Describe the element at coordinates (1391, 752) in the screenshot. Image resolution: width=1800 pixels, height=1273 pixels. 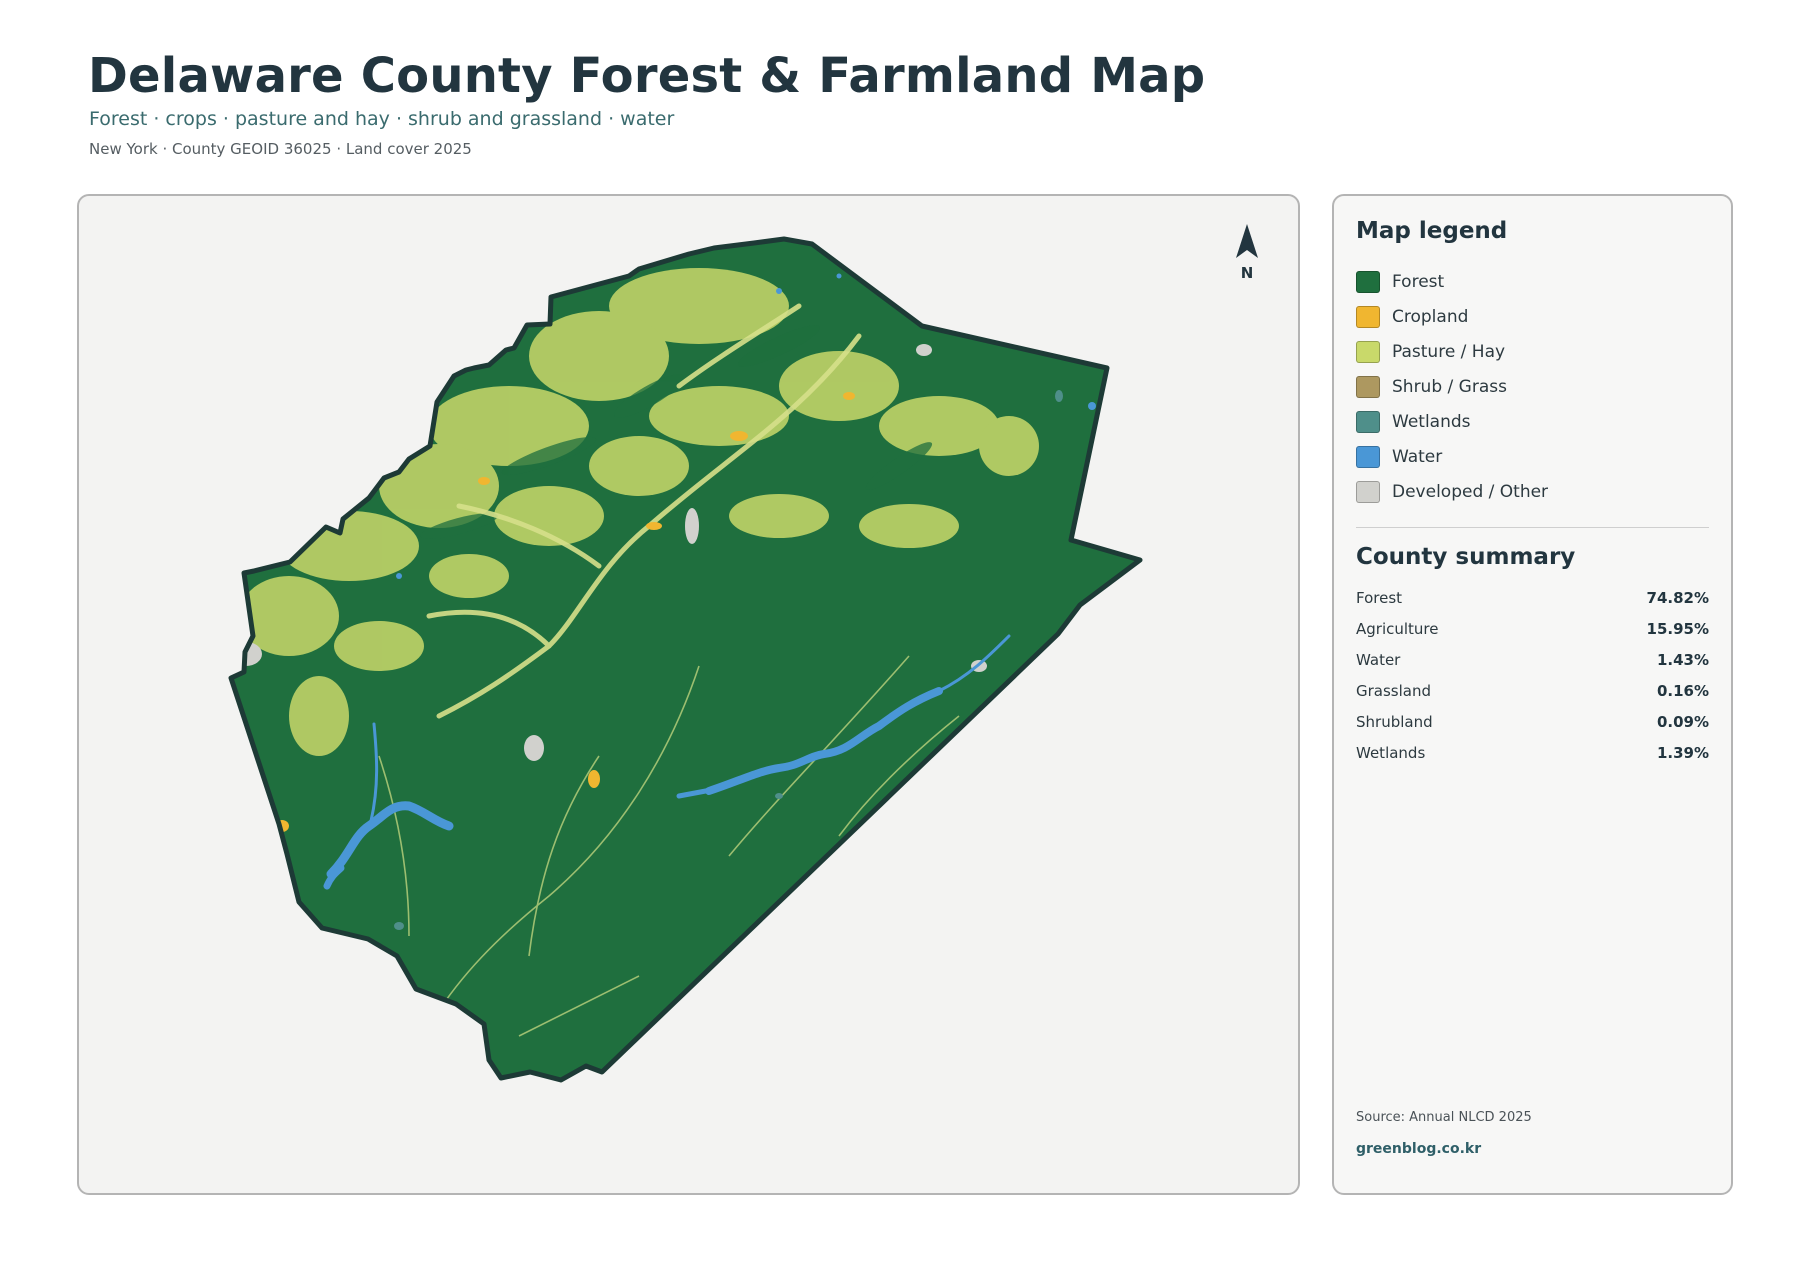
I see `summary-label: Wetlands` at that location.